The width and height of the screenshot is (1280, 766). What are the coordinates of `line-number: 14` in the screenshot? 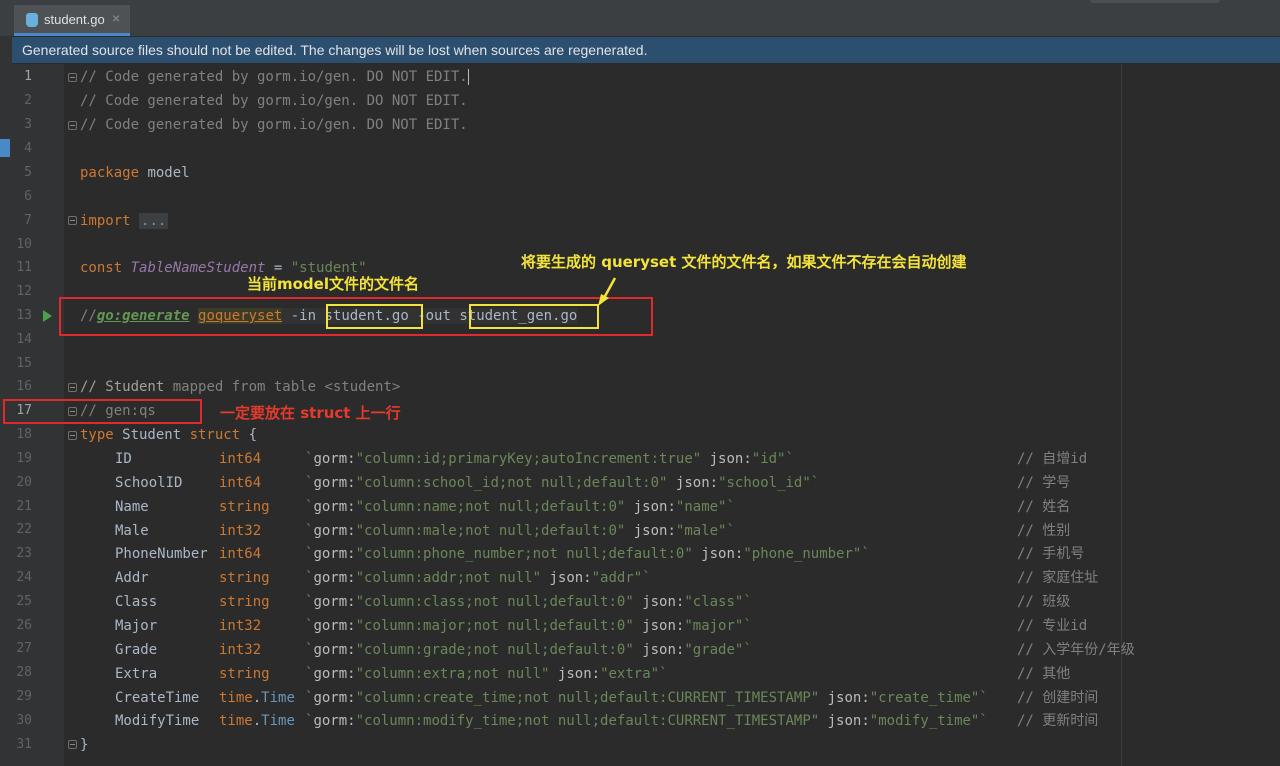 It's located at (24, 339).